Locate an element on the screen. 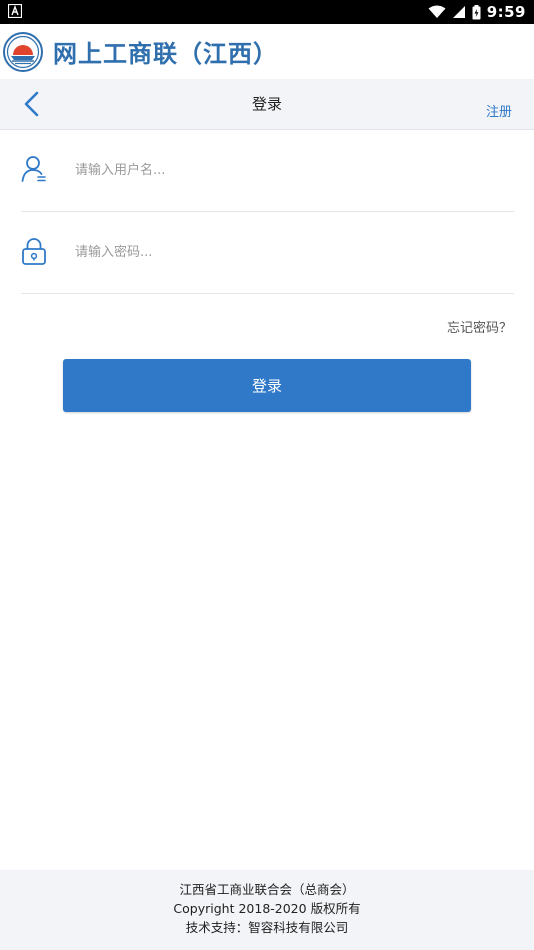  wifi-icon is located at coordinates (437, 11).